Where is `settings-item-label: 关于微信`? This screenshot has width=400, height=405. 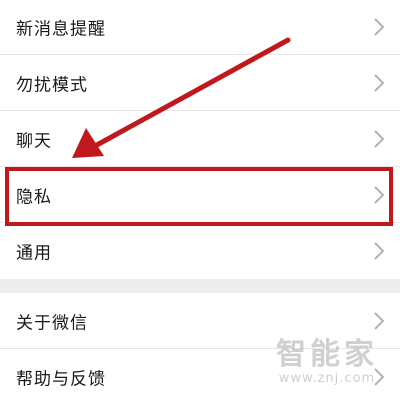
settings-item-label: 关于微信 is located at coordinates (52, 323).